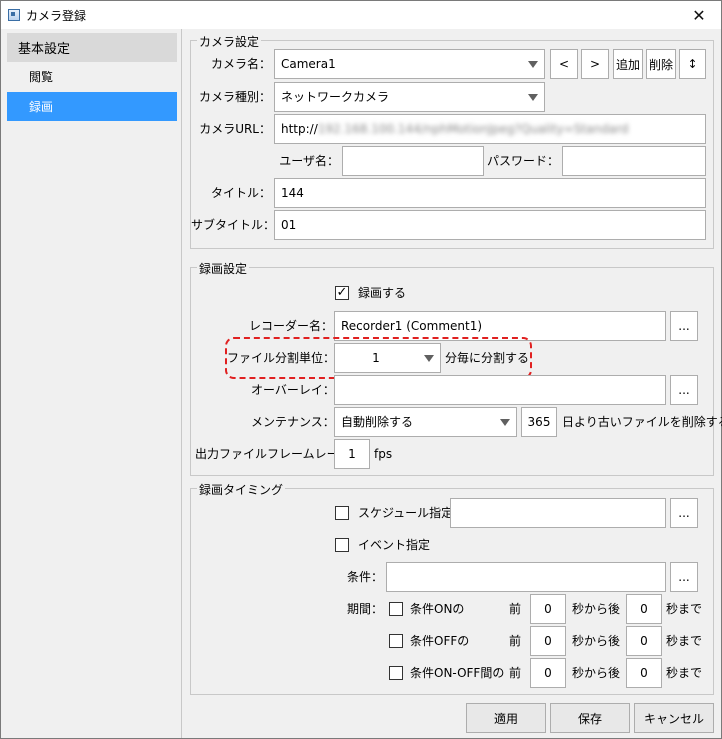 The image size is (722, 739). What do you see at coordinates (413, 161) in the screenshot?
I see `username-input` at bounding box center [413, 161].